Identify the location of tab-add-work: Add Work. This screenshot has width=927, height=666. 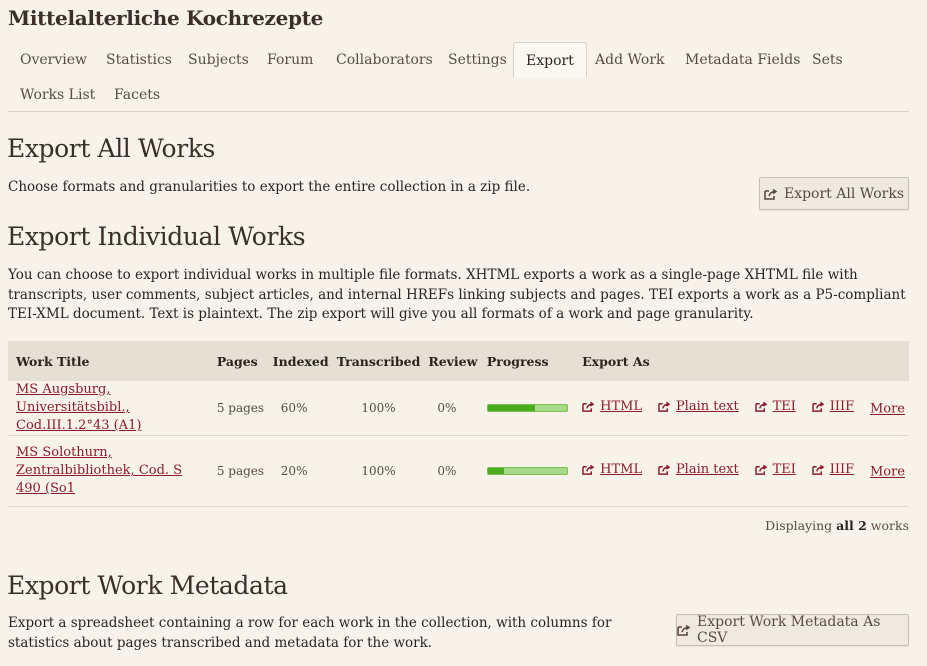
(630, 60).